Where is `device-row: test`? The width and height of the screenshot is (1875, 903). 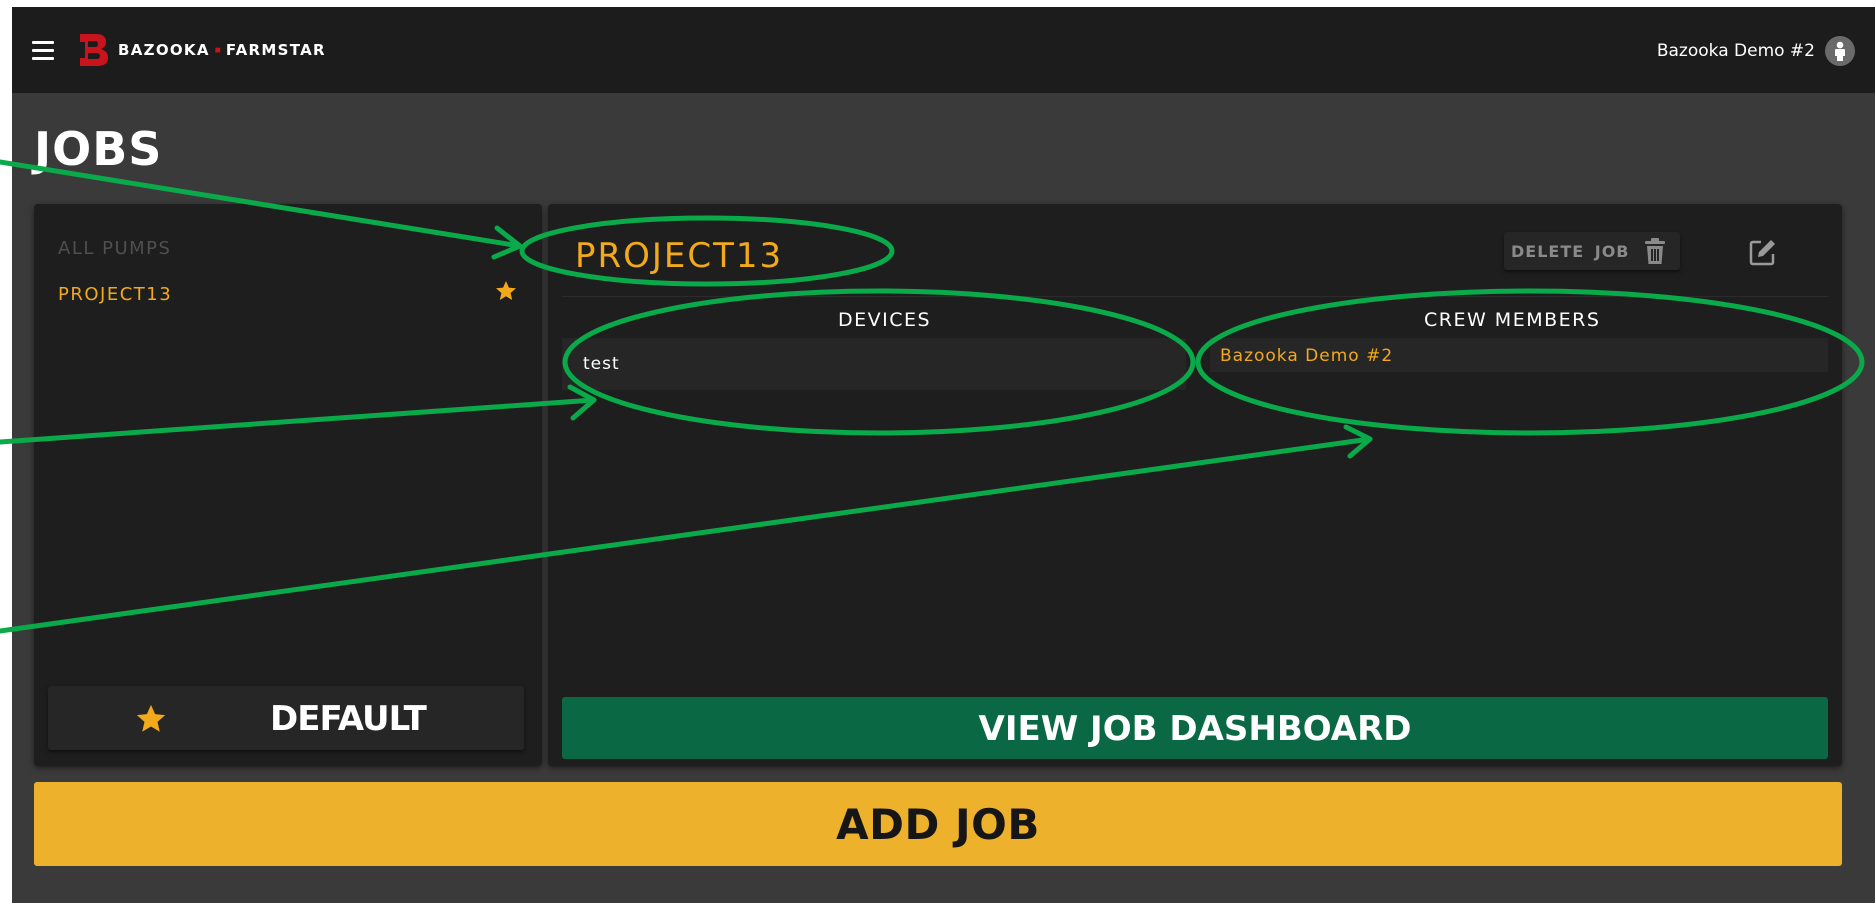
device-row: test is located at coordinates (874, 364).